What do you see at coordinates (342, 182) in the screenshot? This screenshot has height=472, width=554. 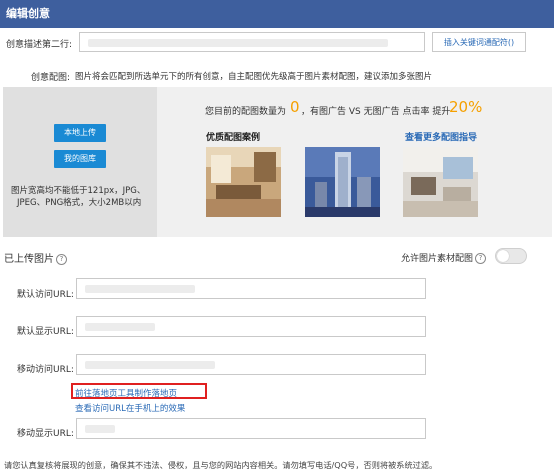 I see `city-tower-photo` at bounding box center [342, 182].